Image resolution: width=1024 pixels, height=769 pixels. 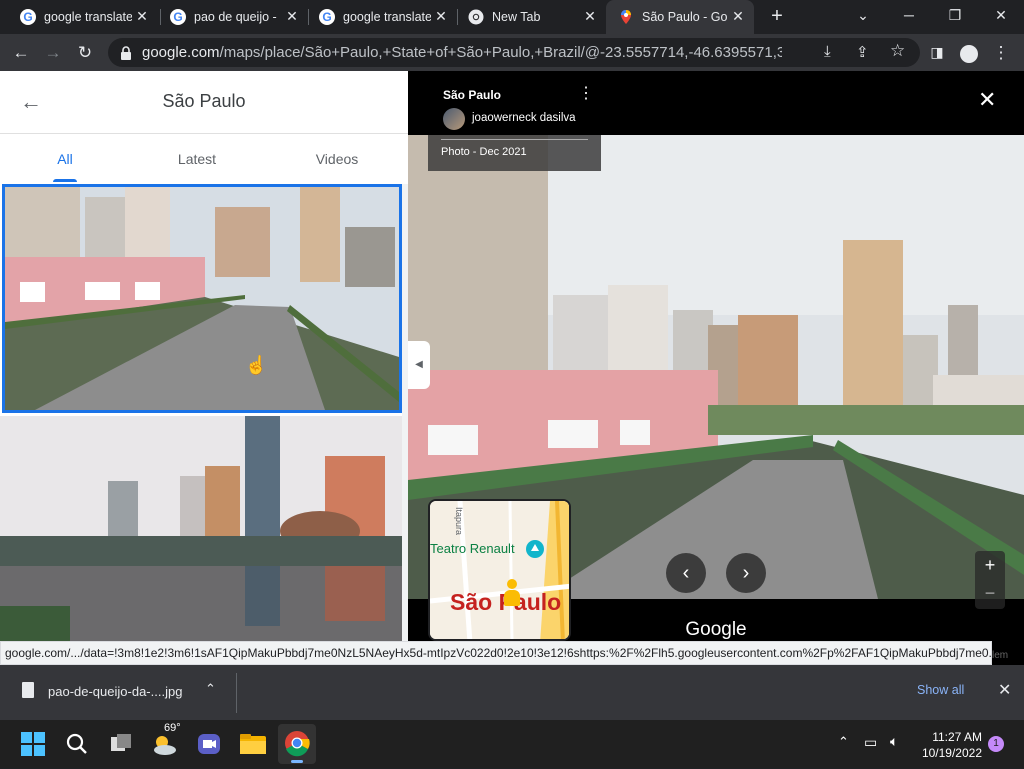 What do you see at coordinates (512, 593) in the screenshot?
I see `pegman-icon` at bounding box center [512, 593].